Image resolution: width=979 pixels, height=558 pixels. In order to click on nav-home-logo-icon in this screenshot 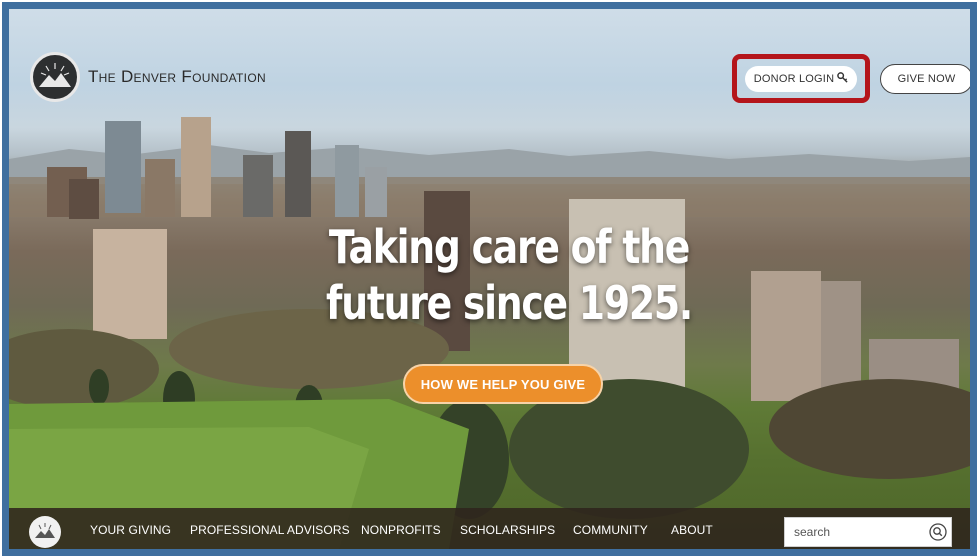, I will do `click(45, 532)`.